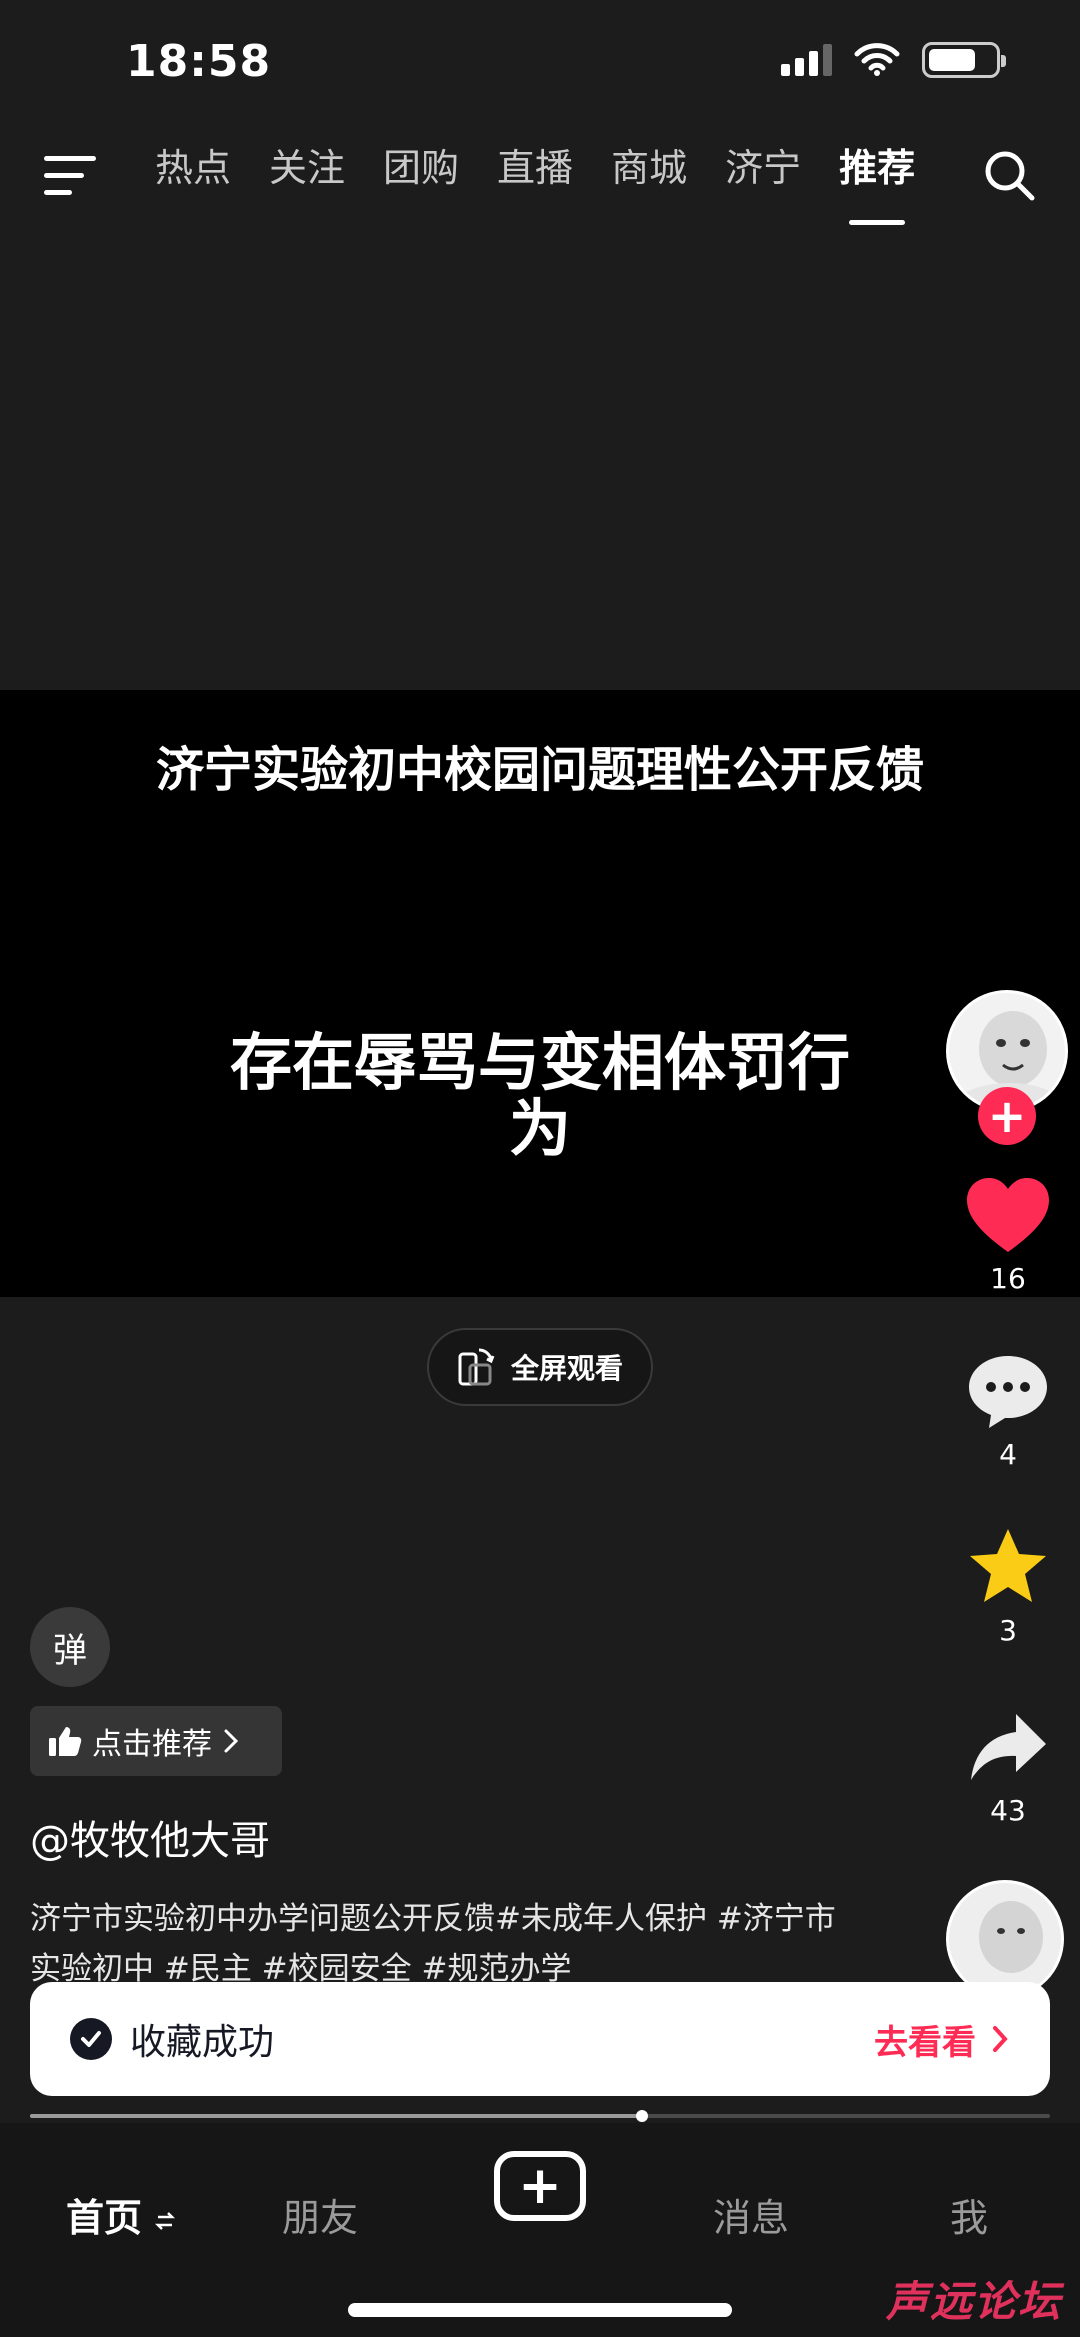 This screenshot has width=1080, height=2337. I want to click on comment-button: 4, so click(1008, 1411).